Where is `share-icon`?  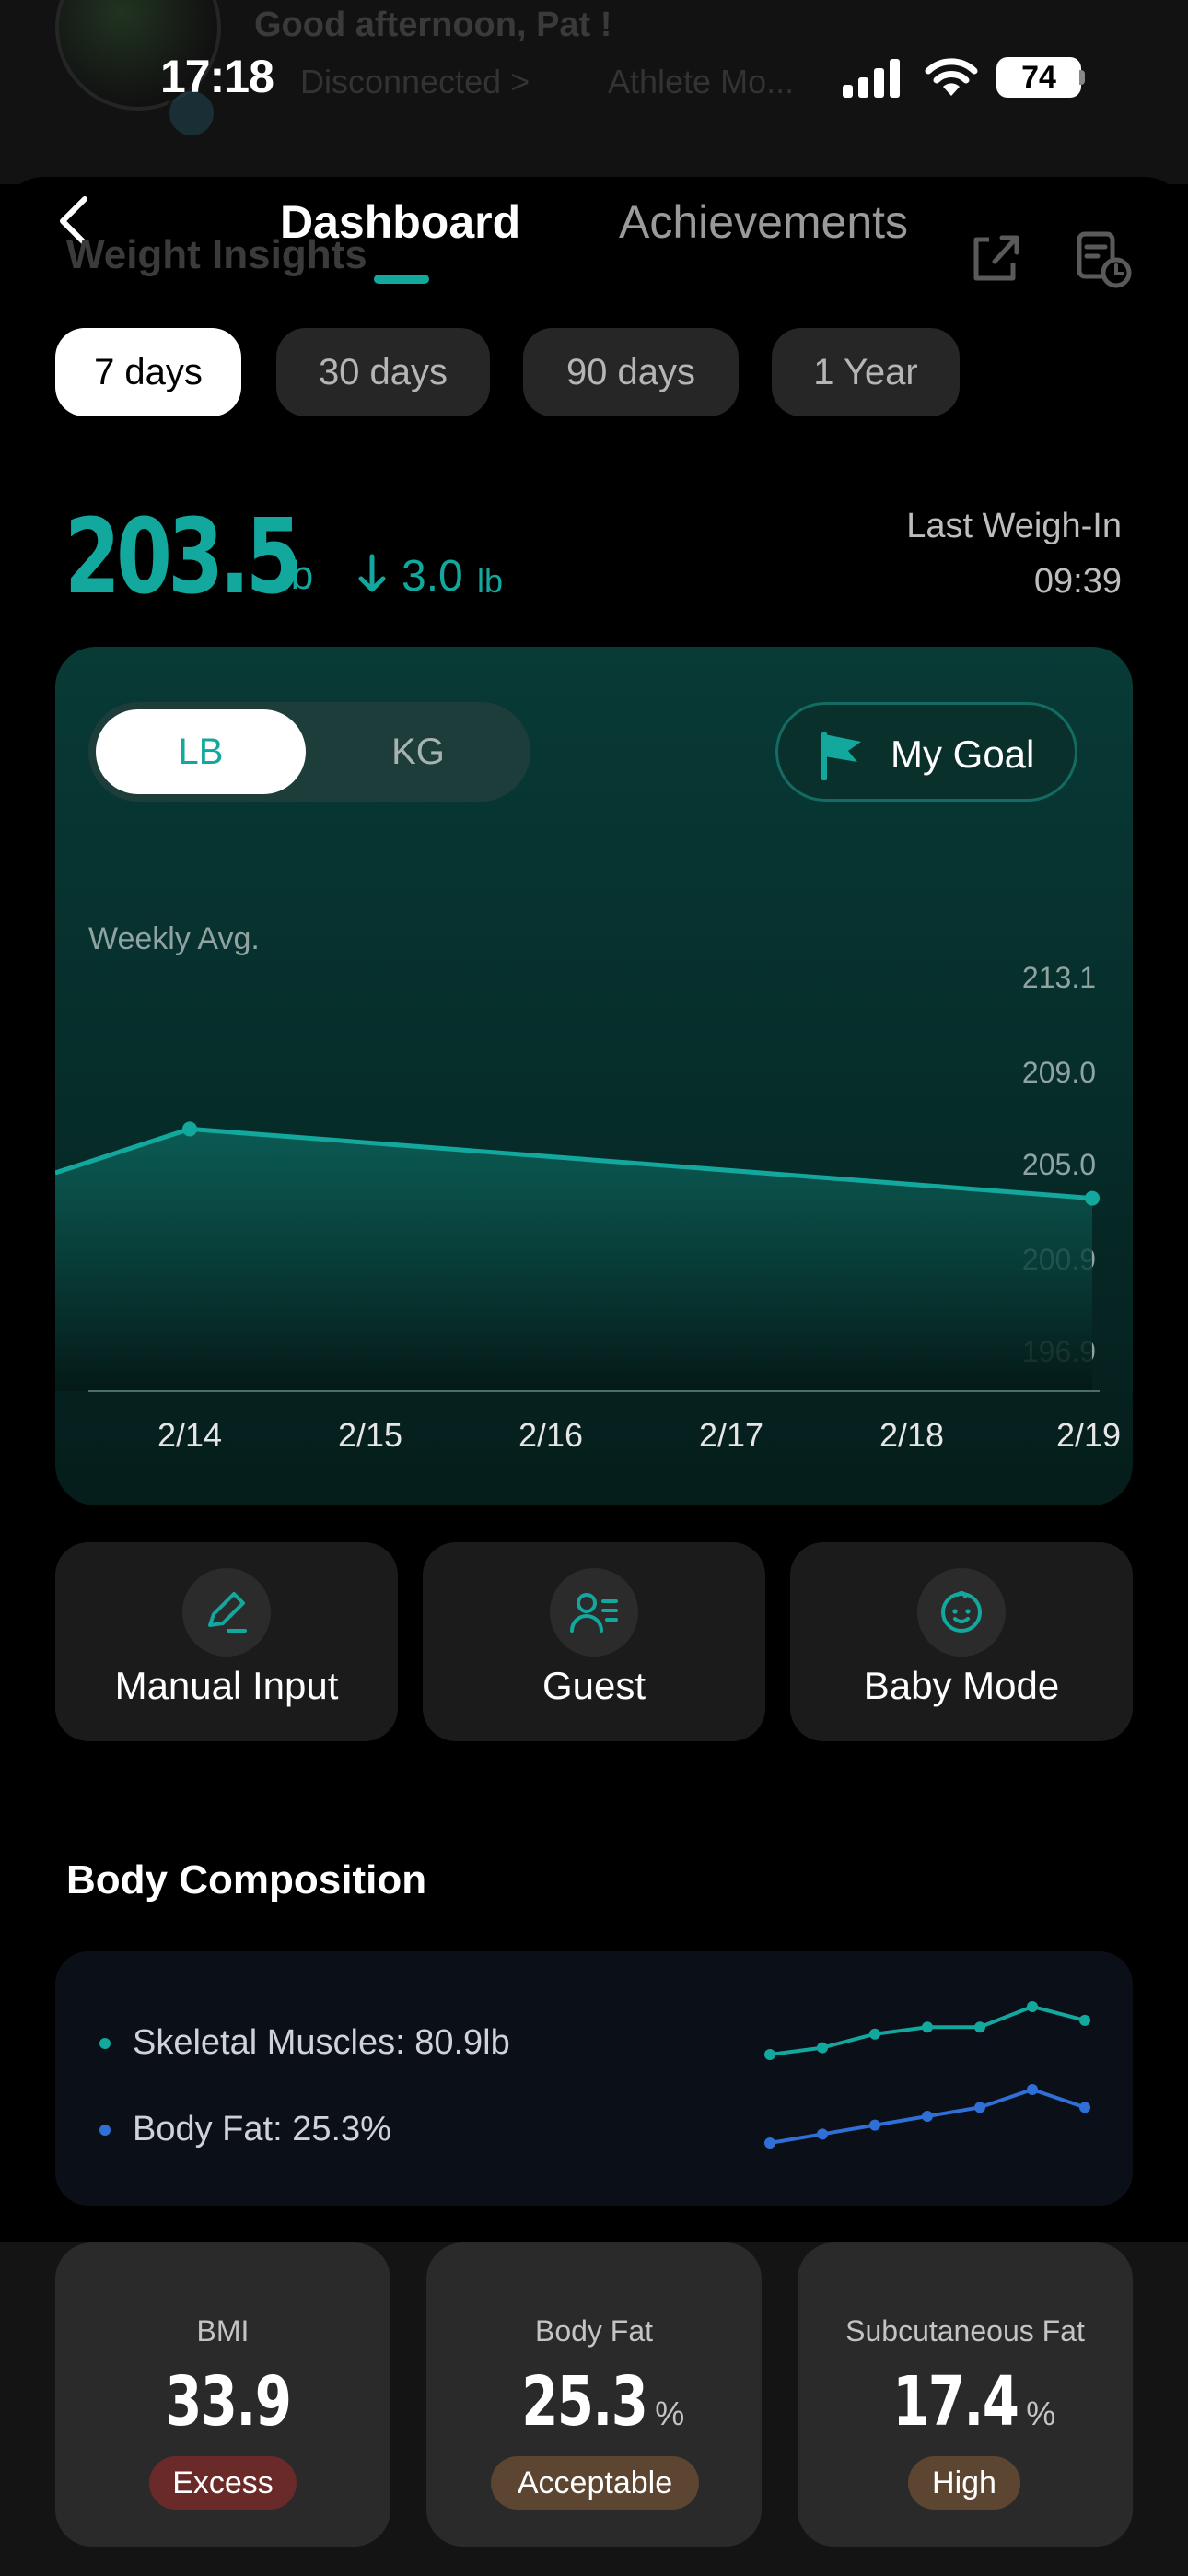
share-icon is located at coordinates (995, 258).